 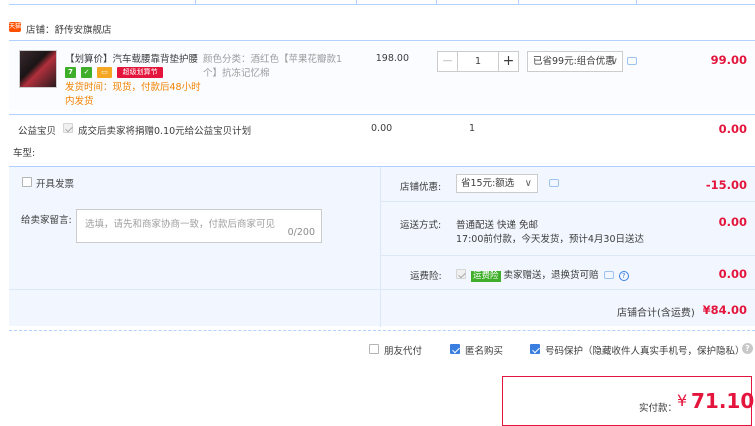 What do you see at coordinates (535, 349) in the screenshot?
I see `number-protect-checkbox` at bounding box center [535, 349].